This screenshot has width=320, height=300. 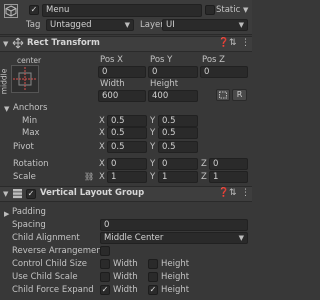 What do you see at coordinates (204, 164) in the screenshot?
I see `rot-z-axis-label: Z` at bounding box center [204, 164].